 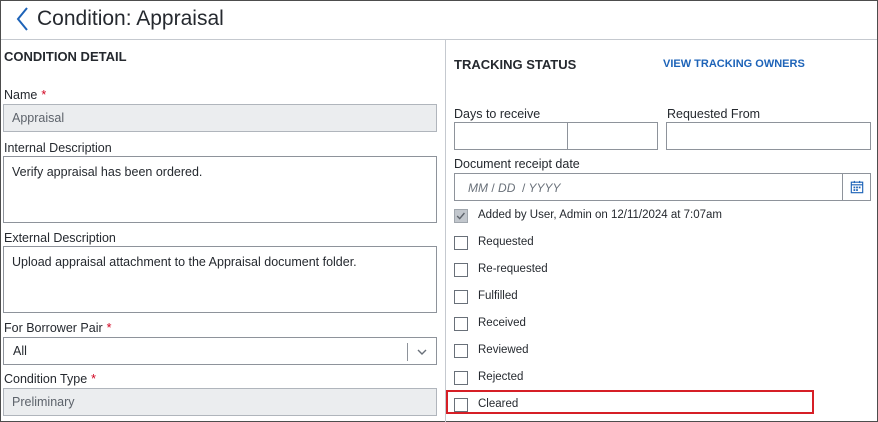 What do you see at coordinates (768, 136) in the screenshot?
I see `requested-from-input` at bounding box center [768, 136].